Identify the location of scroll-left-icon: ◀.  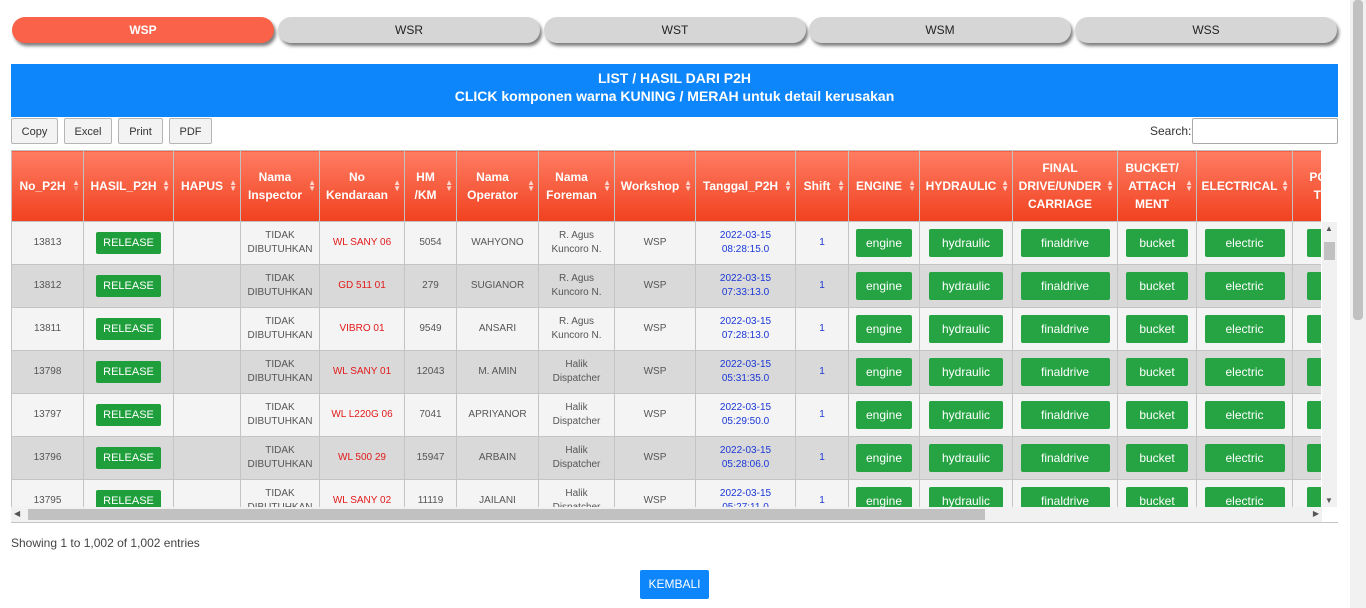
(17, 513).